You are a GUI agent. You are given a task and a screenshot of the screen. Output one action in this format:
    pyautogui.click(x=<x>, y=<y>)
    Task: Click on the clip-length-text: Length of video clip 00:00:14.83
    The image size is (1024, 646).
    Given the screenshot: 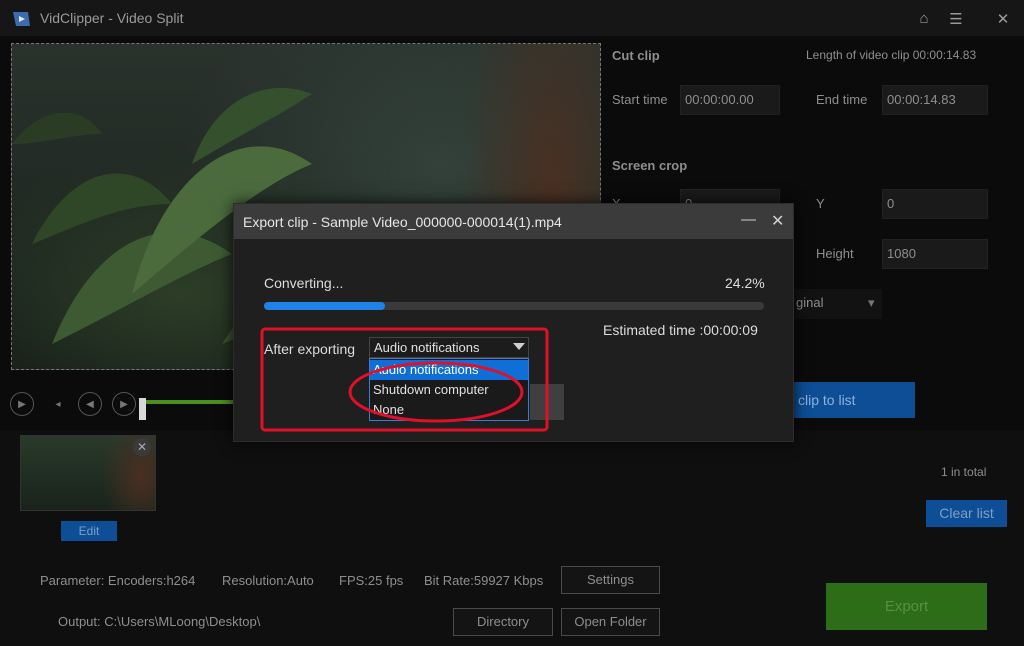 What is the action you would take?
    pyautogui.click(x=891, y=55)
    